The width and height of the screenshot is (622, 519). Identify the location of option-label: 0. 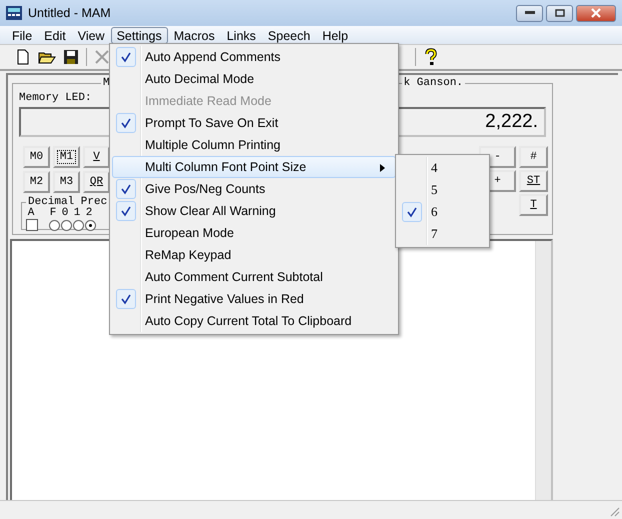
(65, 213).